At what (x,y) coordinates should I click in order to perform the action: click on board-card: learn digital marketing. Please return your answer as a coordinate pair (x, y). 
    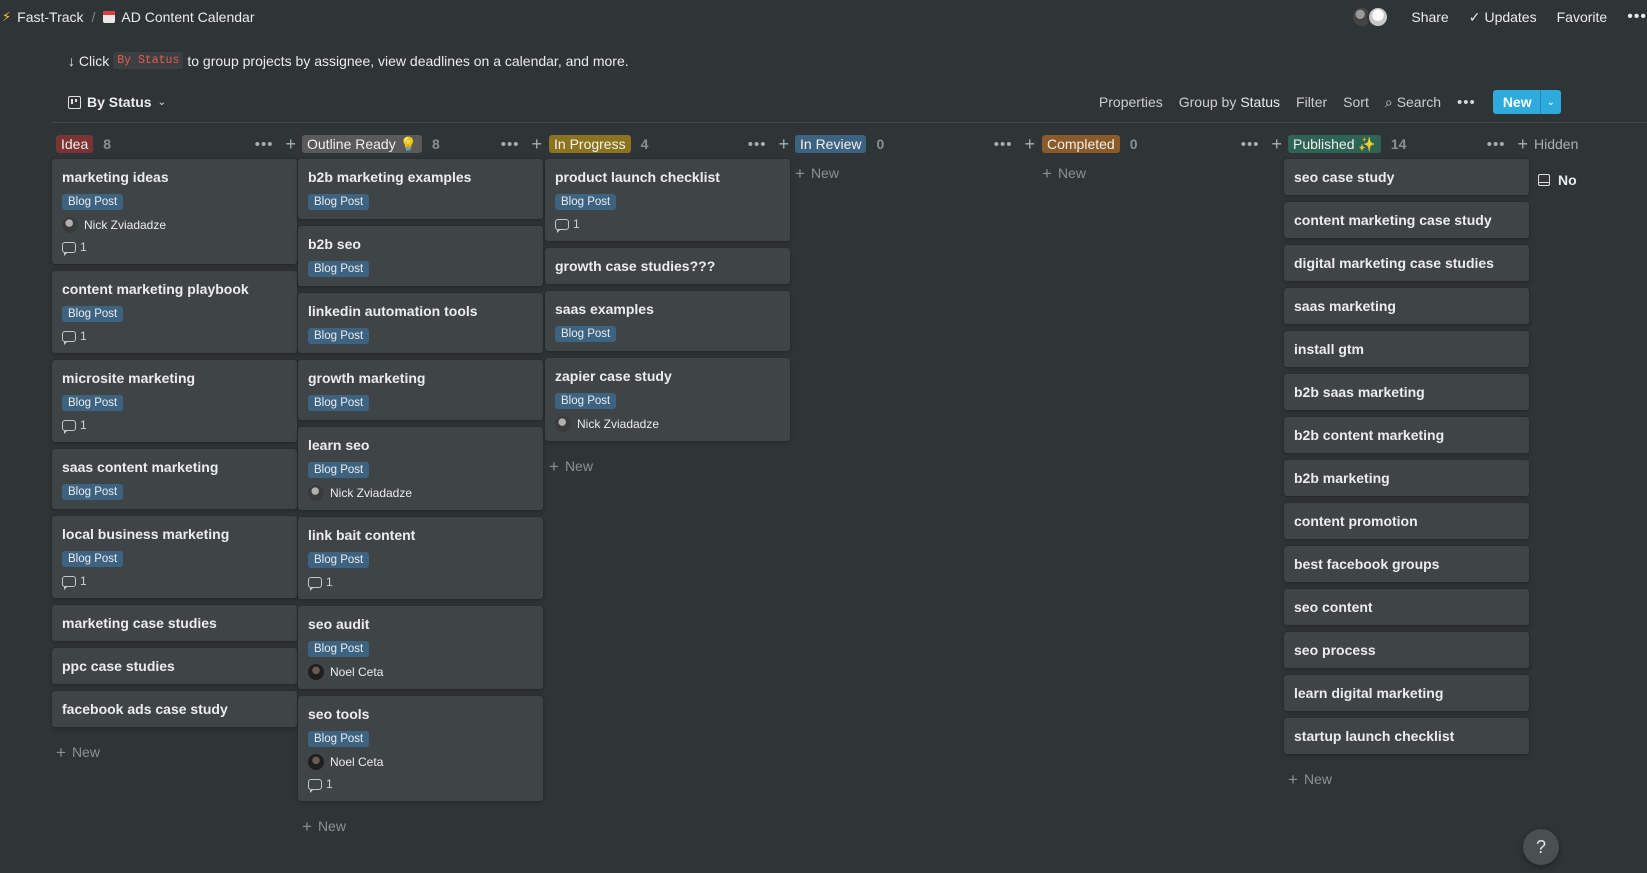
    Looking at the image, I should click on (1406, 693).